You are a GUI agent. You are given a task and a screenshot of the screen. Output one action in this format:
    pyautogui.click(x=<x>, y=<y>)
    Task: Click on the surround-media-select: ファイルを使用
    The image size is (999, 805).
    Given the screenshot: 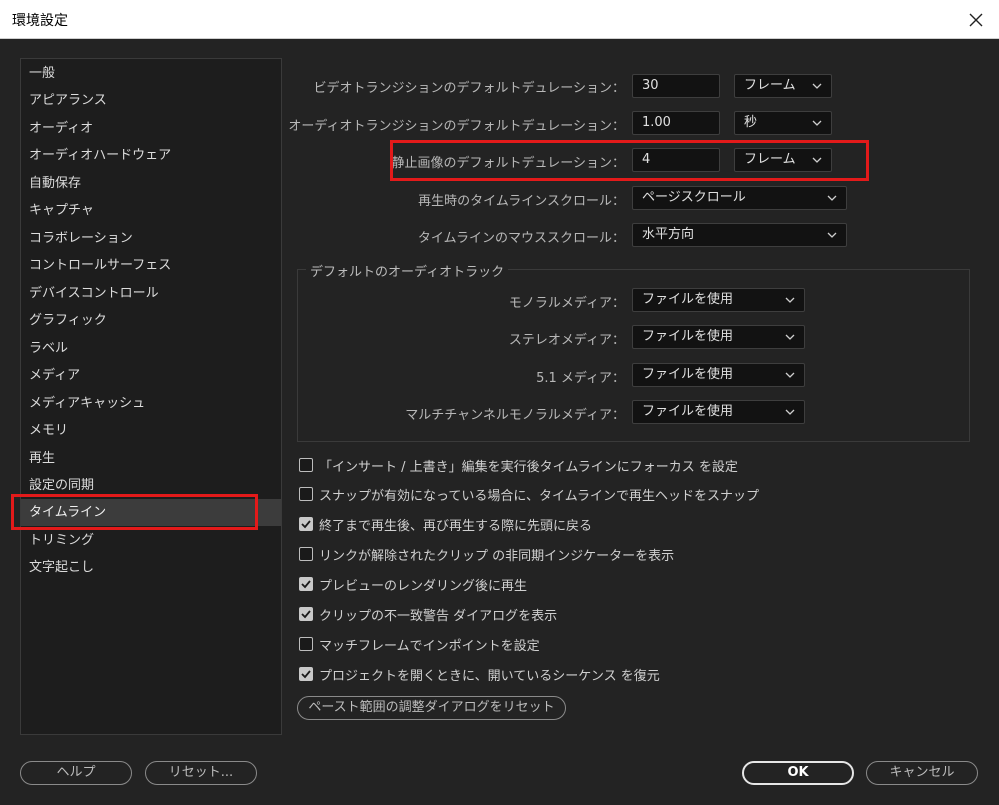 What is the action you would take?
    pyautogui.click(x=718, y=375)
    